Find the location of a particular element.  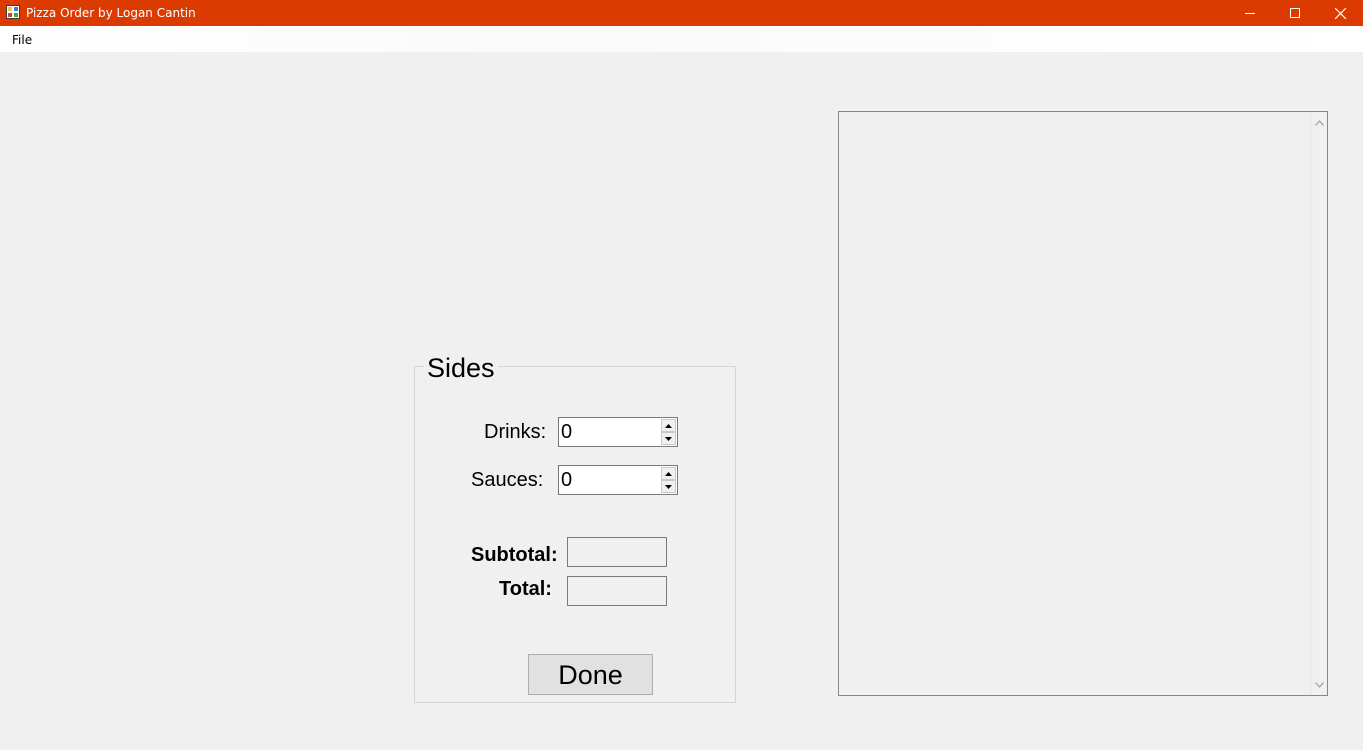

maximize-icon is located at coordinates (1295, 13).